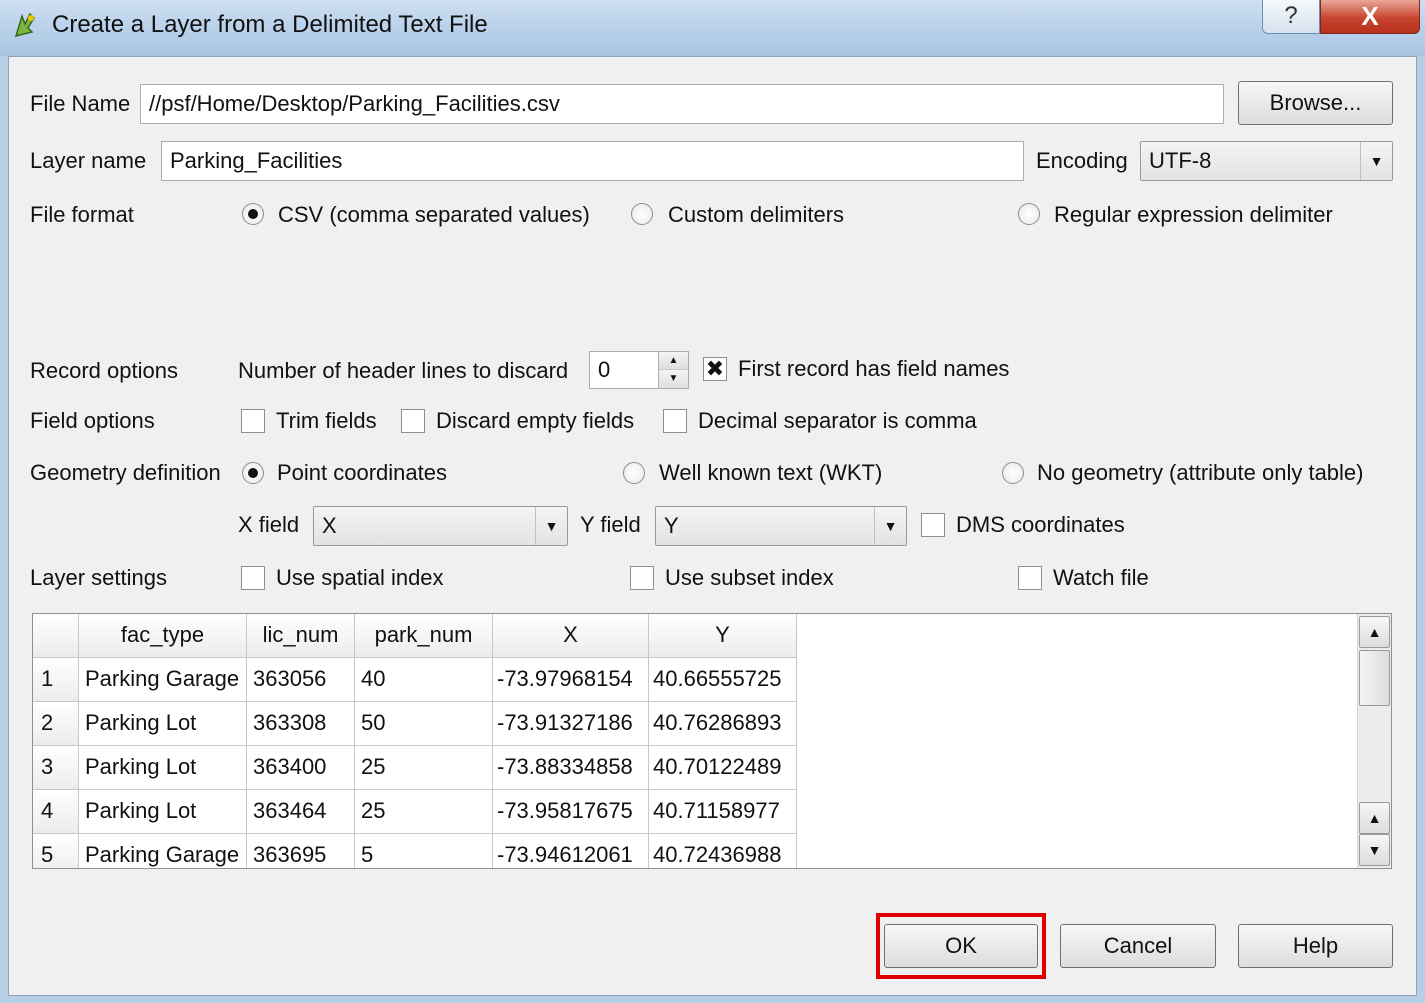  I want to click on layer-name-label: Layer name, so click(88, 160).